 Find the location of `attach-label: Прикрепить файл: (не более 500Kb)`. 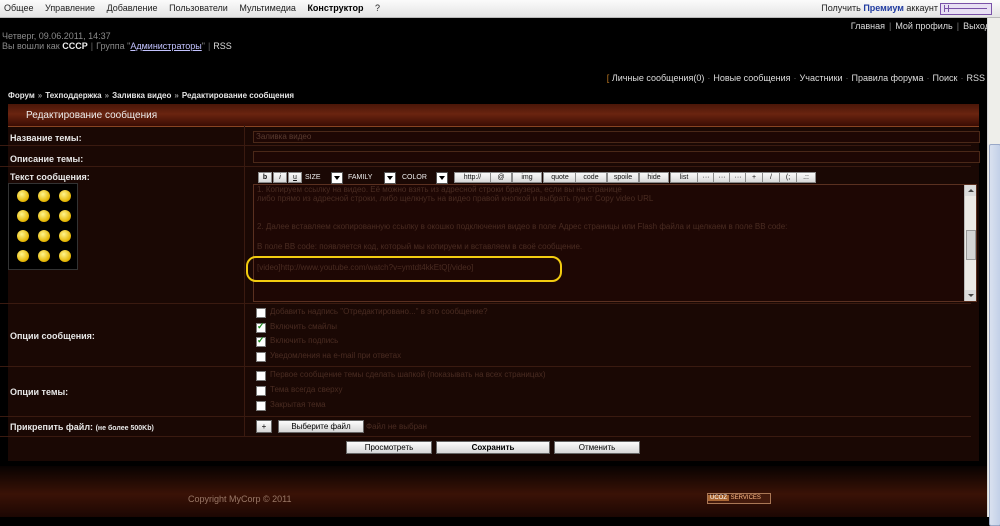

attach-label: Прикрепить файл: (не более 500Kb) is located at coordinates (82, 427).